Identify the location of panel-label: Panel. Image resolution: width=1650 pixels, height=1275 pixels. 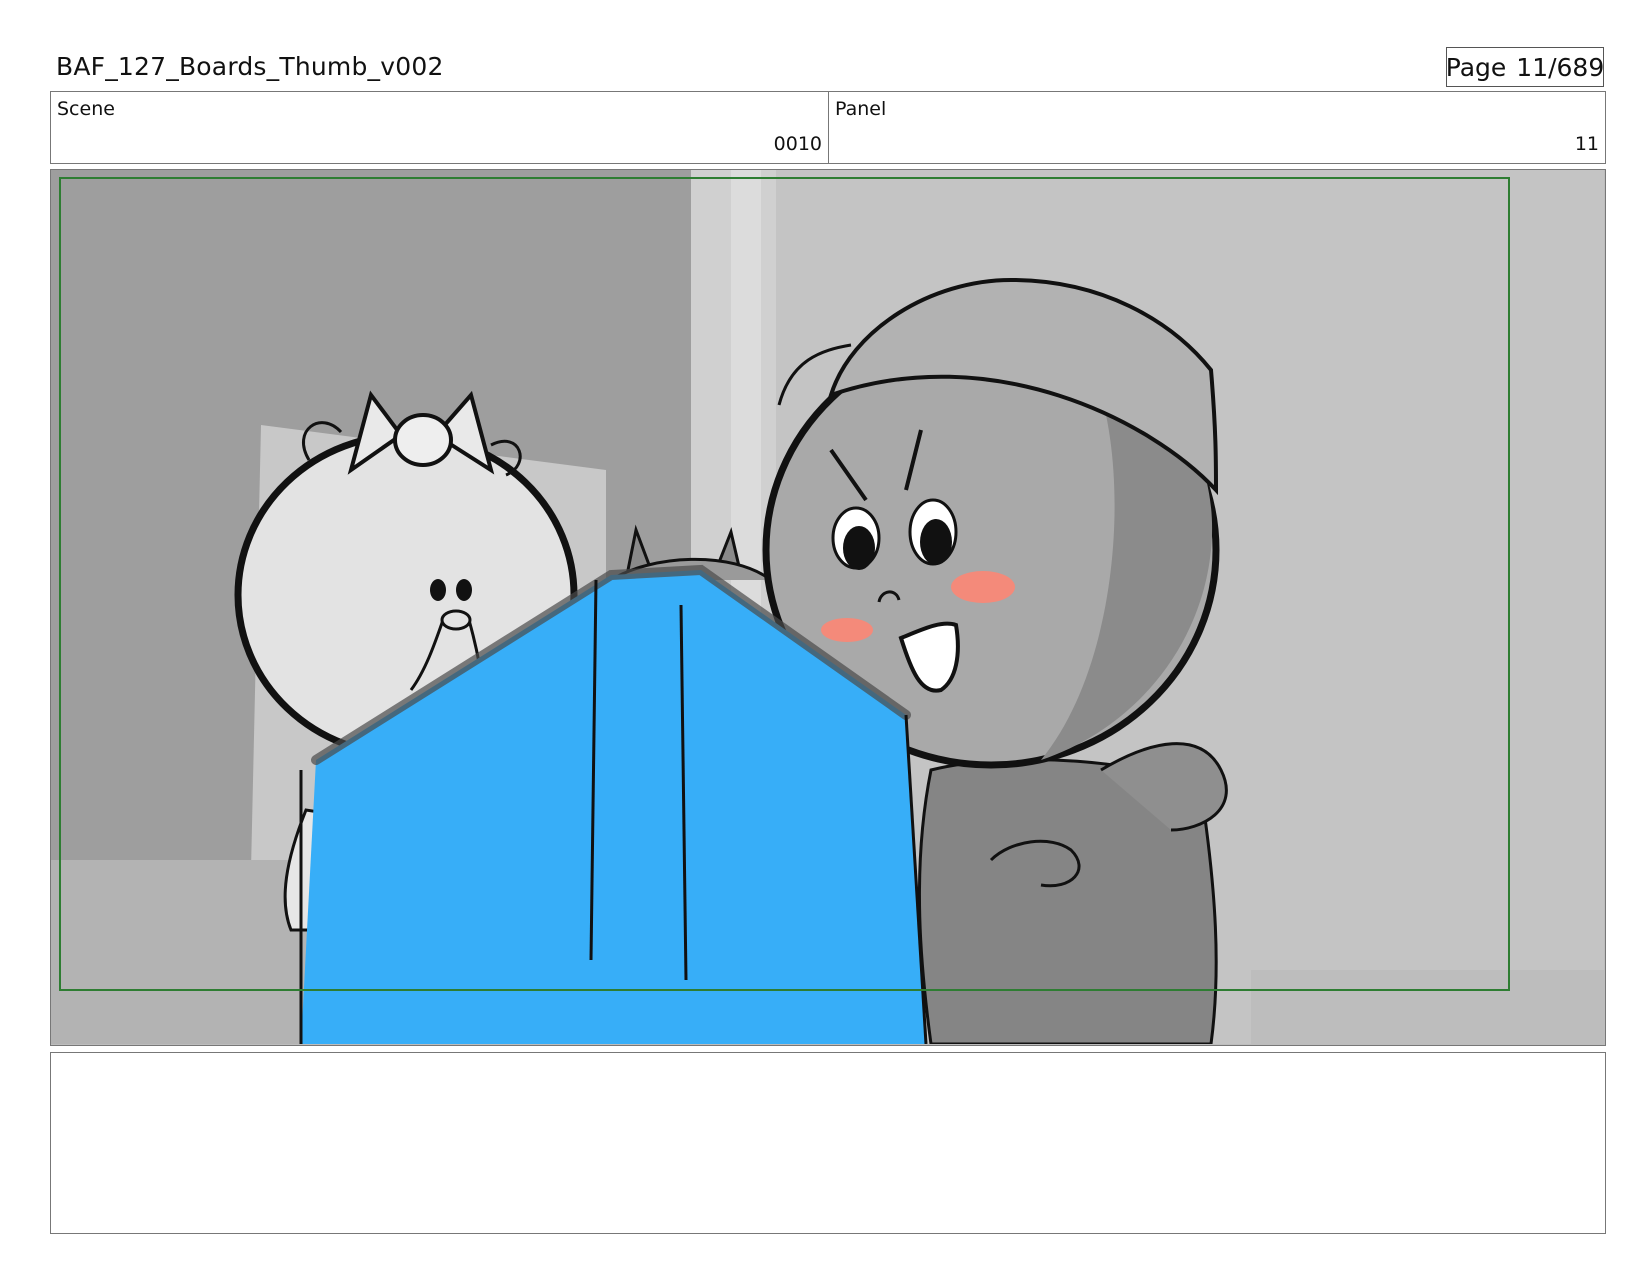
(861, 109).